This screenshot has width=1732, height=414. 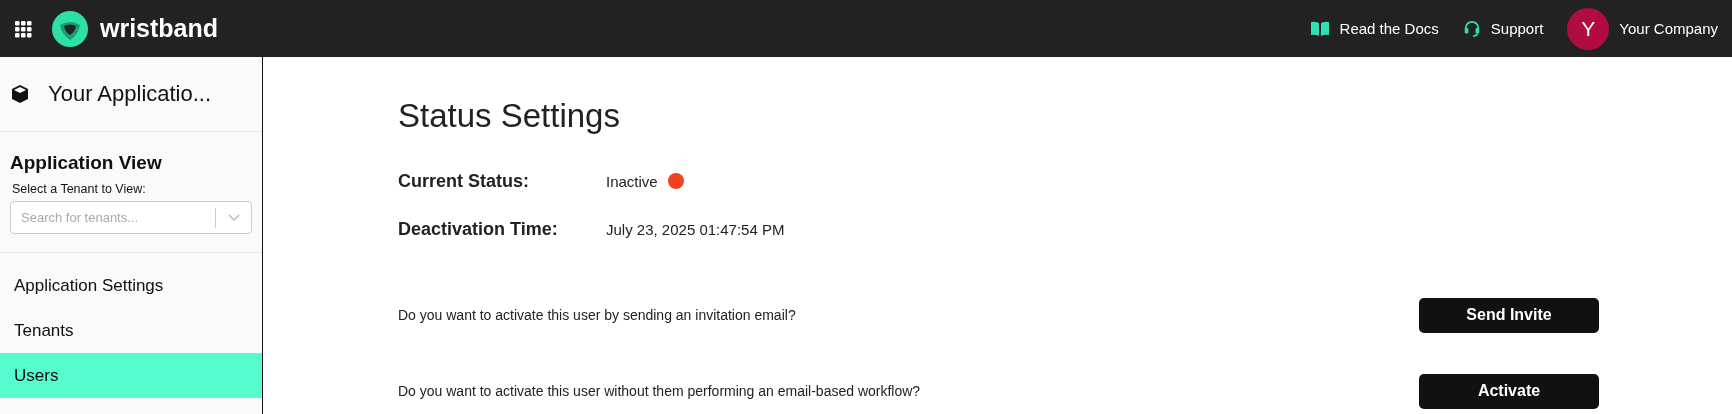 I want to click on brand-name: wristband, so click(x=159, y=28).